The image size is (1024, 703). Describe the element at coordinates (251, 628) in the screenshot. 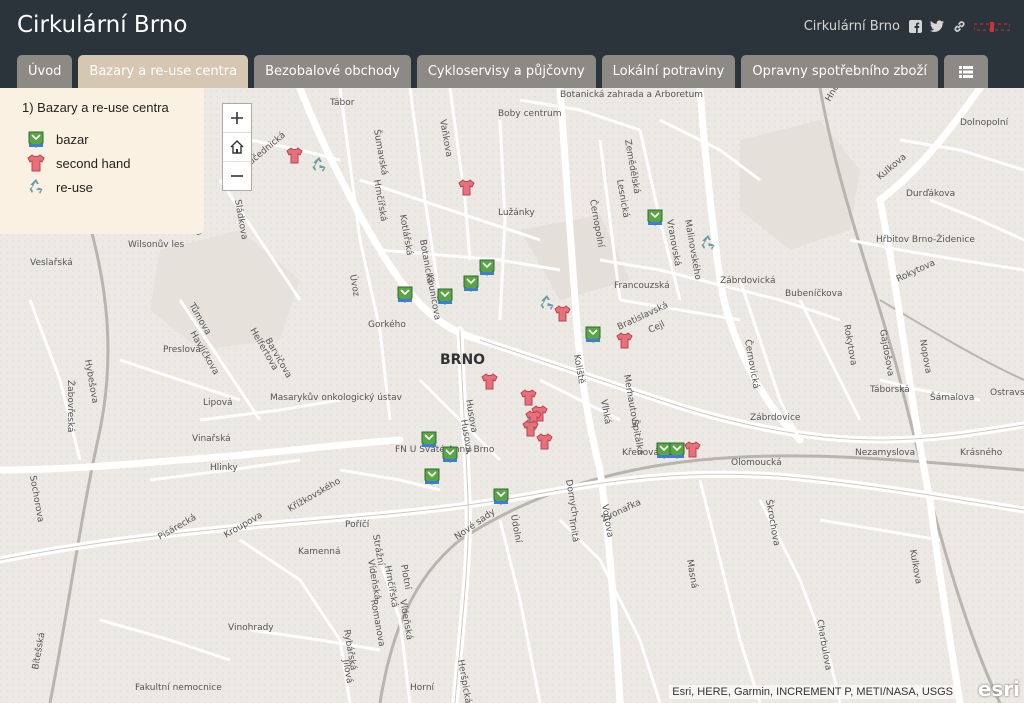

I see `street-label: Vinohrady` at that location.